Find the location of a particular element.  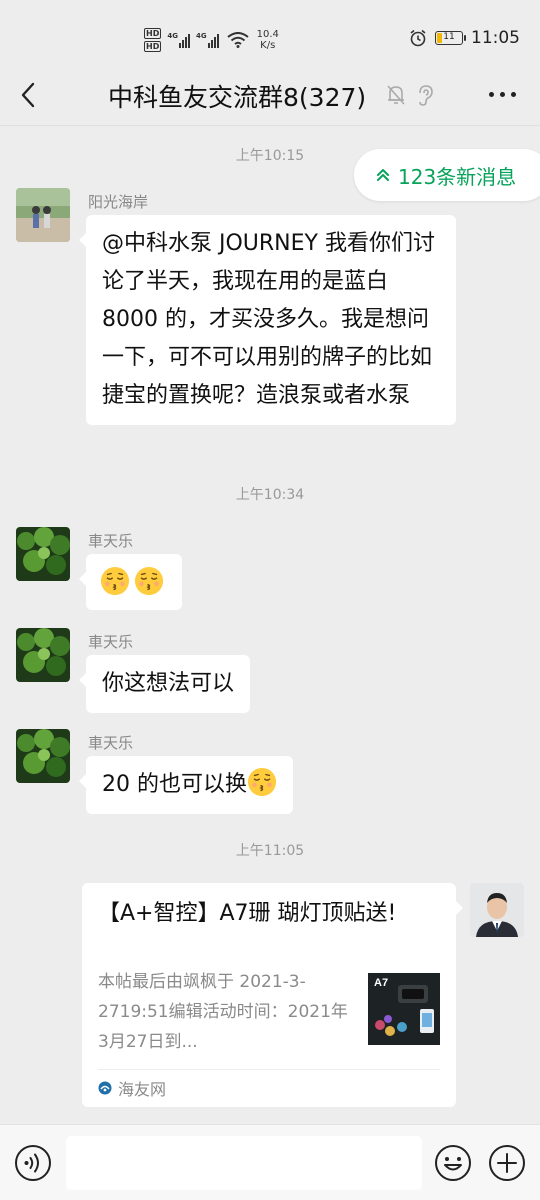

more-button is located at coordinates (502, 94).